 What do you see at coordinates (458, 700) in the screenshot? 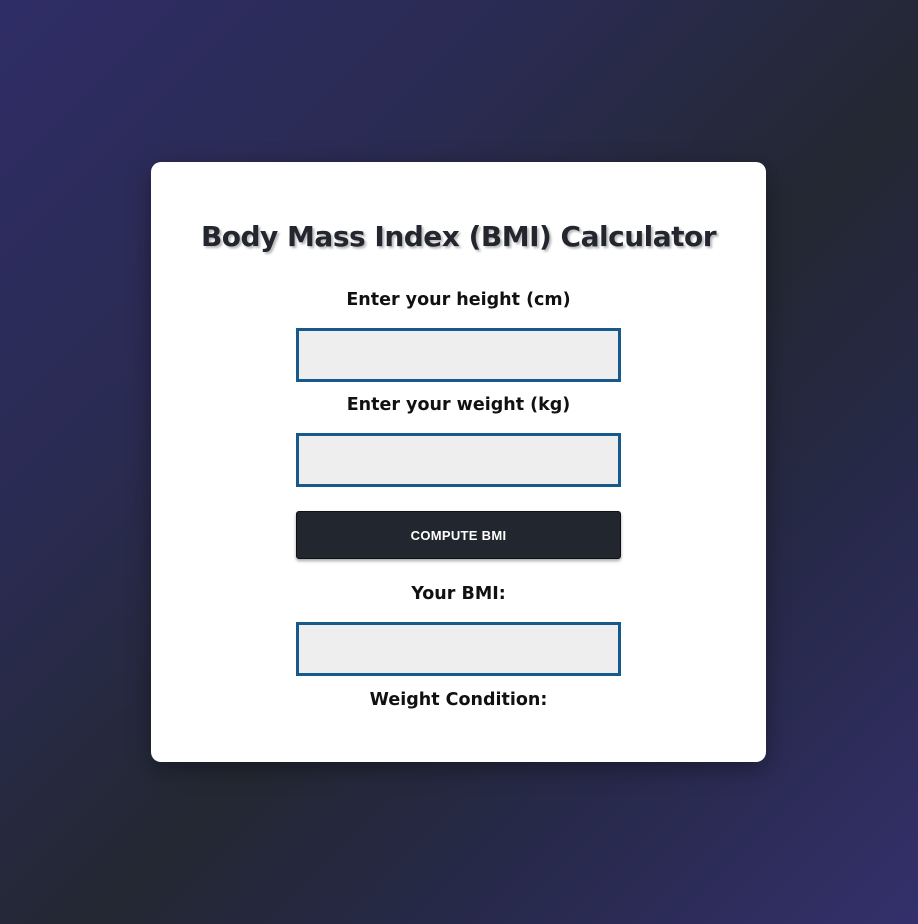
I see `weight-condition-label: Weight Condition:` at bounding box center [458, 700].